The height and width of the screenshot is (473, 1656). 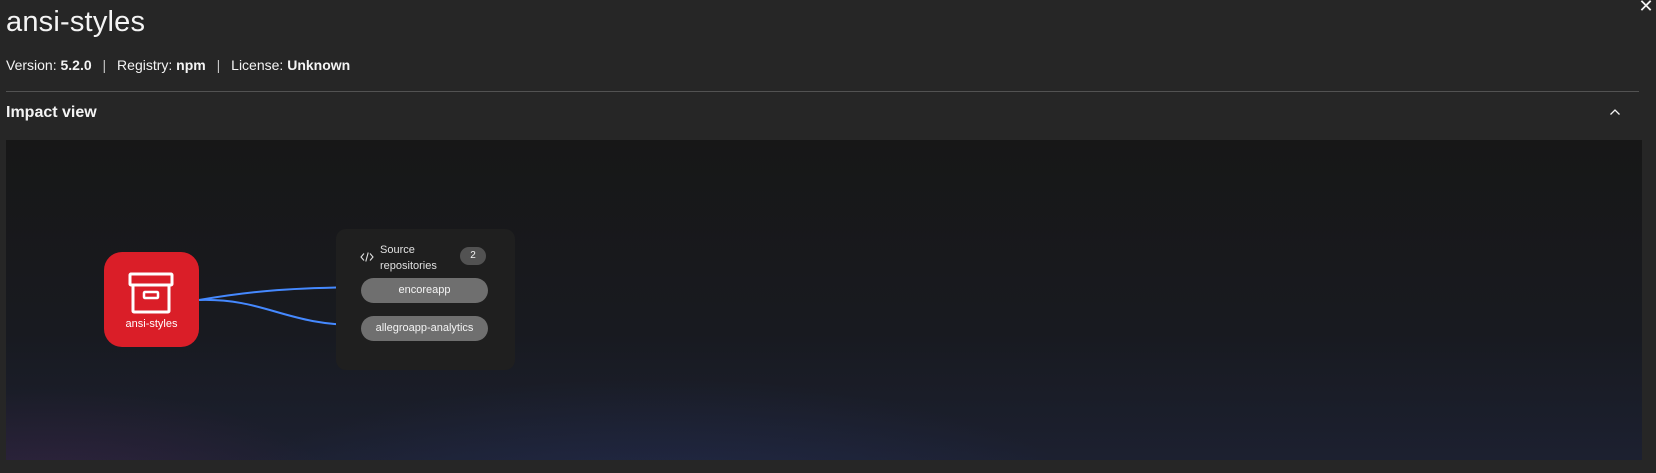 I want to click on code-icon, so click(x=367, y=257).